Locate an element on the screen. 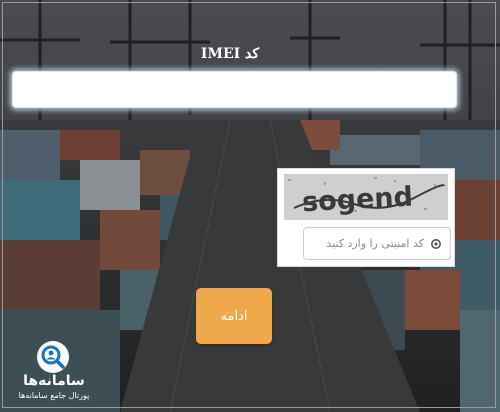 This screenshot has width=500, height=412. captcha-image: sogend is located at coordinates (366, 197).